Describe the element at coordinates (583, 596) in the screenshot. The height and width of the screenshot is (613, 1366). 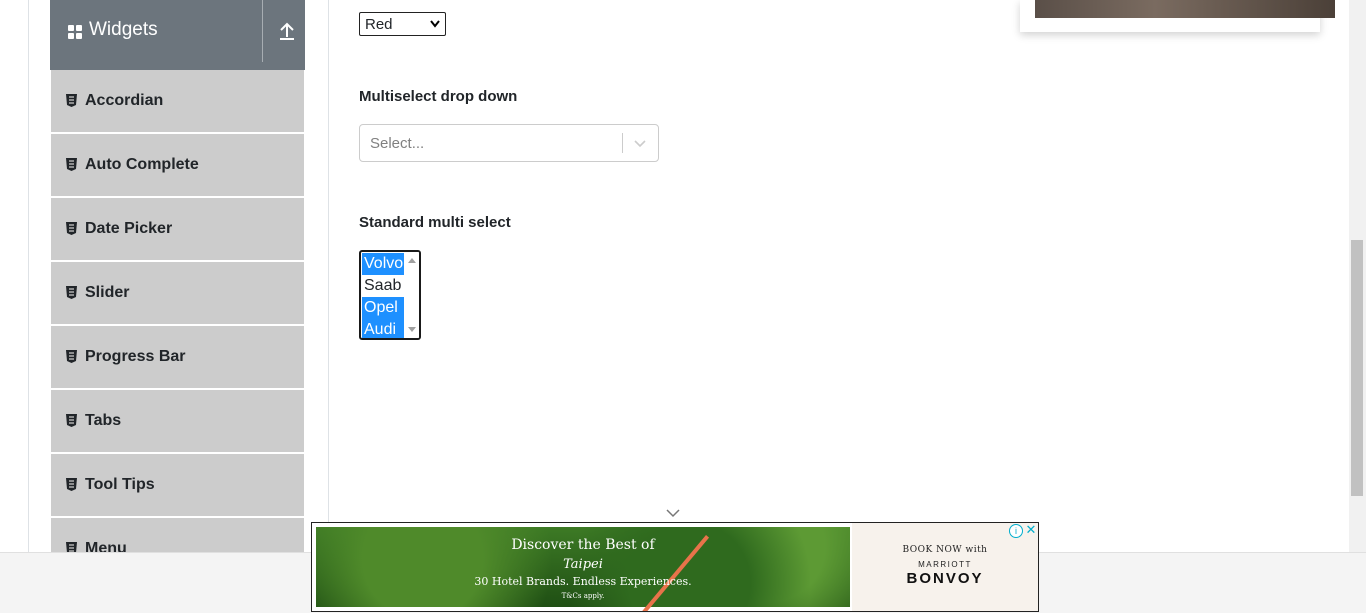
I see `ad-terms: T&Cs apply.` at that location.